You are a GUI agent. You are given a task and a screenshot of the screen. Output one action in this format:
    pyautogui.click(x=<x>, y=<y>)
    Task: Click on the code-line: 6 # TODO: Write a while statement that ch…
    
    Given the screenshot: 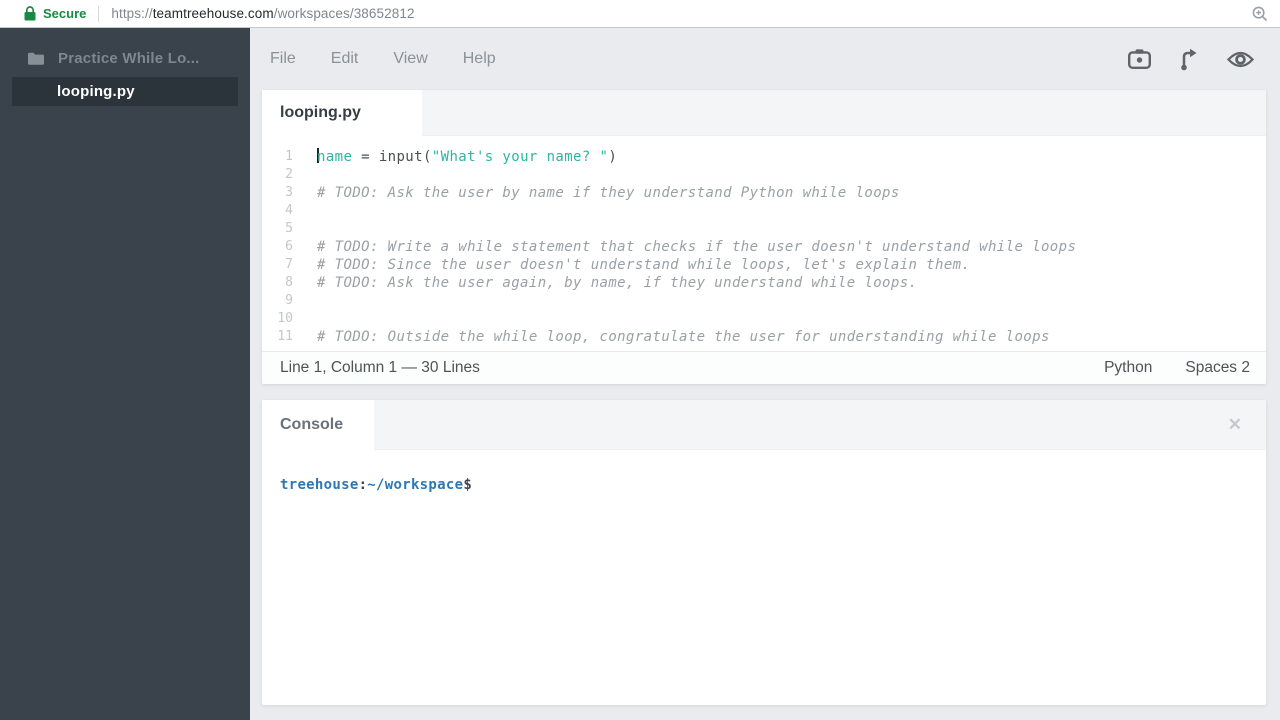 What is the action you would take?
    pyautogui.click(x=764, y=247)
    